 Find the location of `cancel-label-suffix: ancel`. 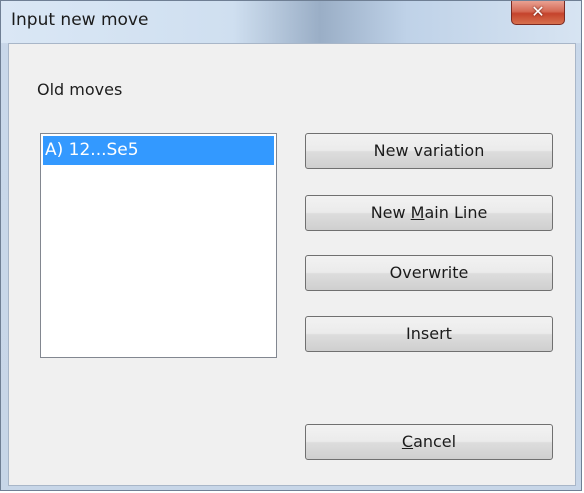

cancel-label-suffix: ancel is located at coordinates (435, 441).